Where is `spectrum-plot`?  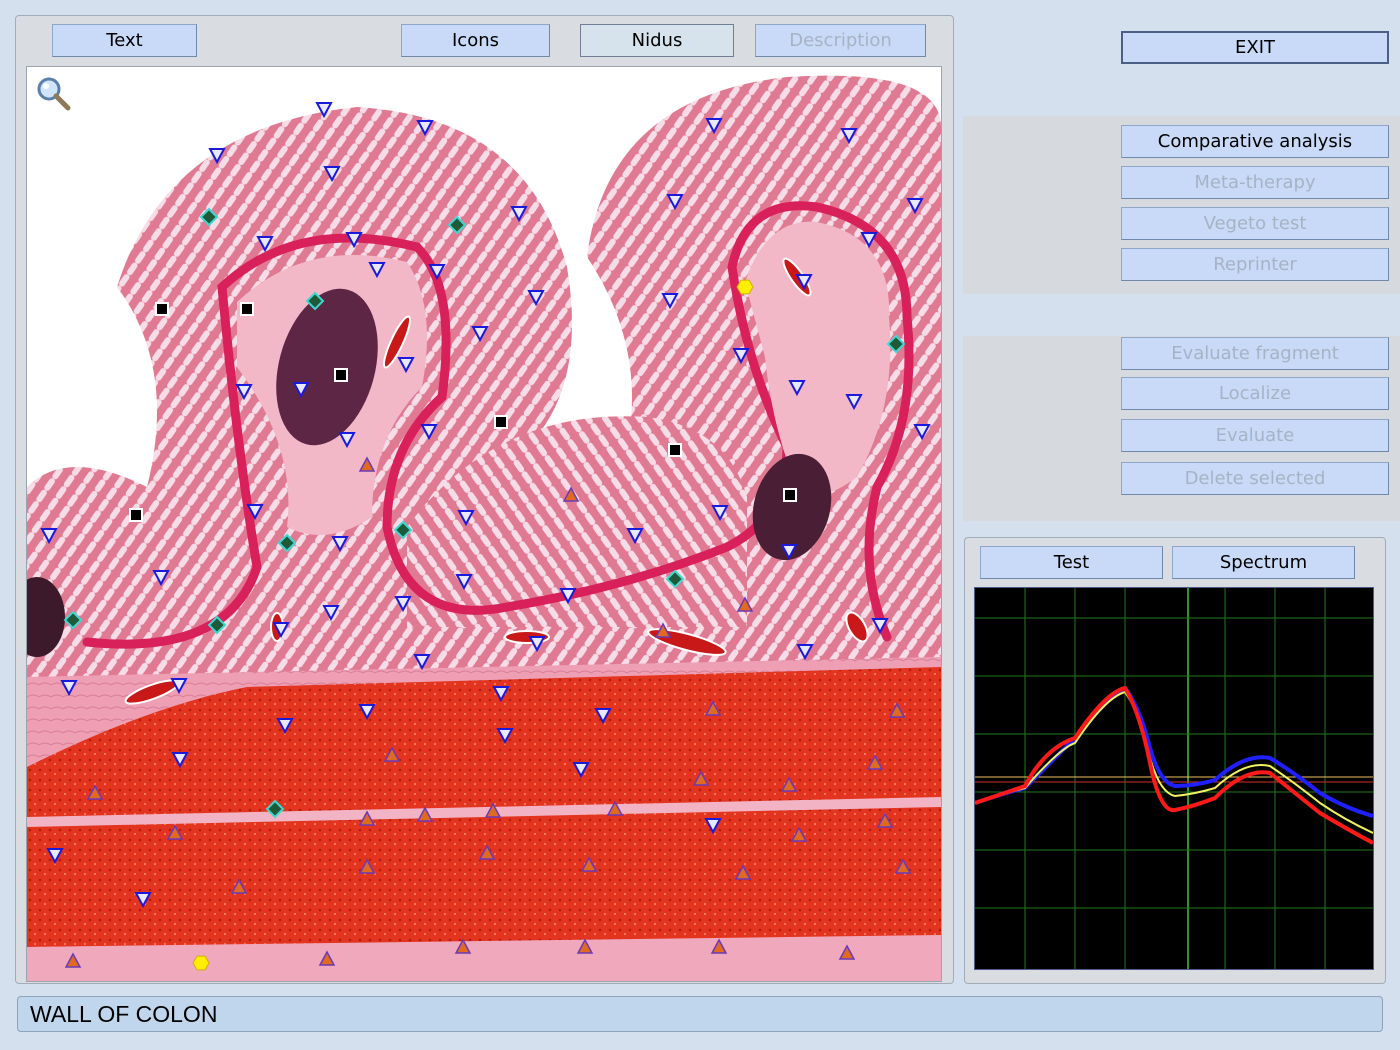
spectrum-plot is located at coordinates (1174, 778).